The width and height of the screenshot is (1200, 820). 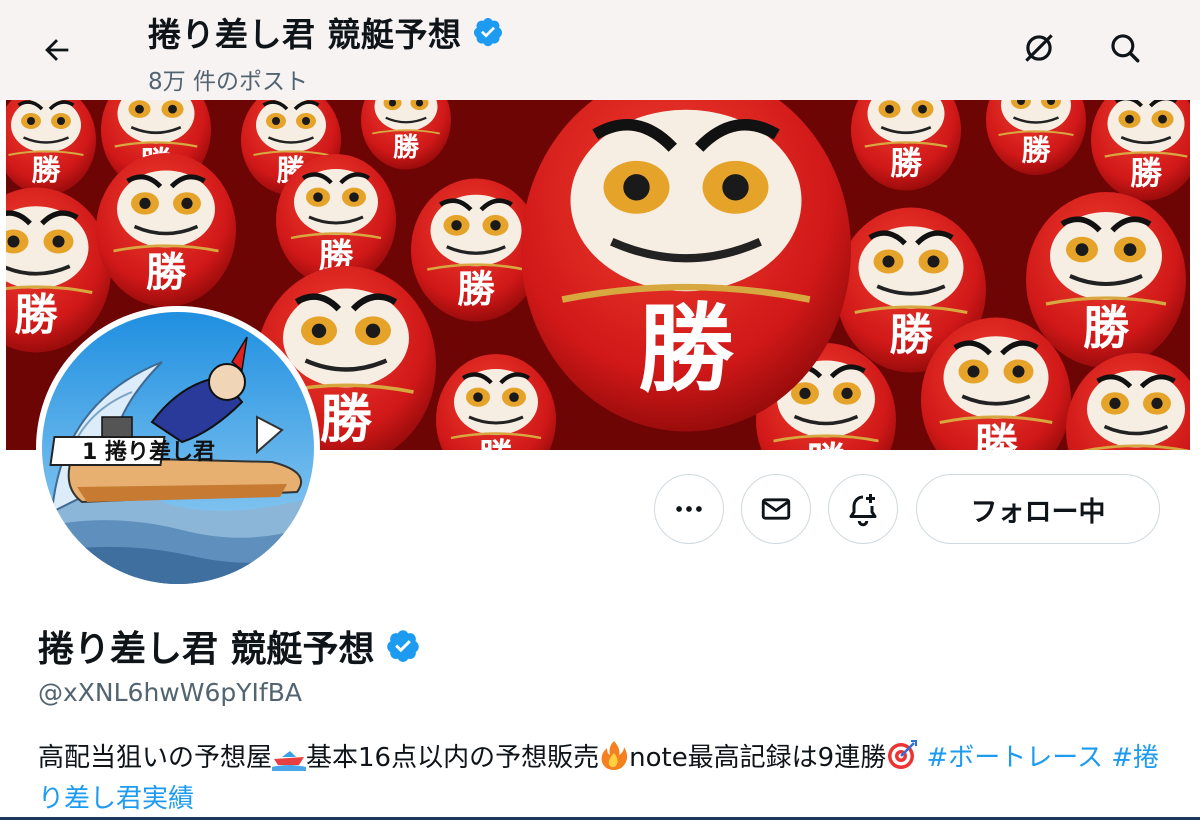 I want to click on post-count: 8万 件のポスト, so click(x=228, y=82).